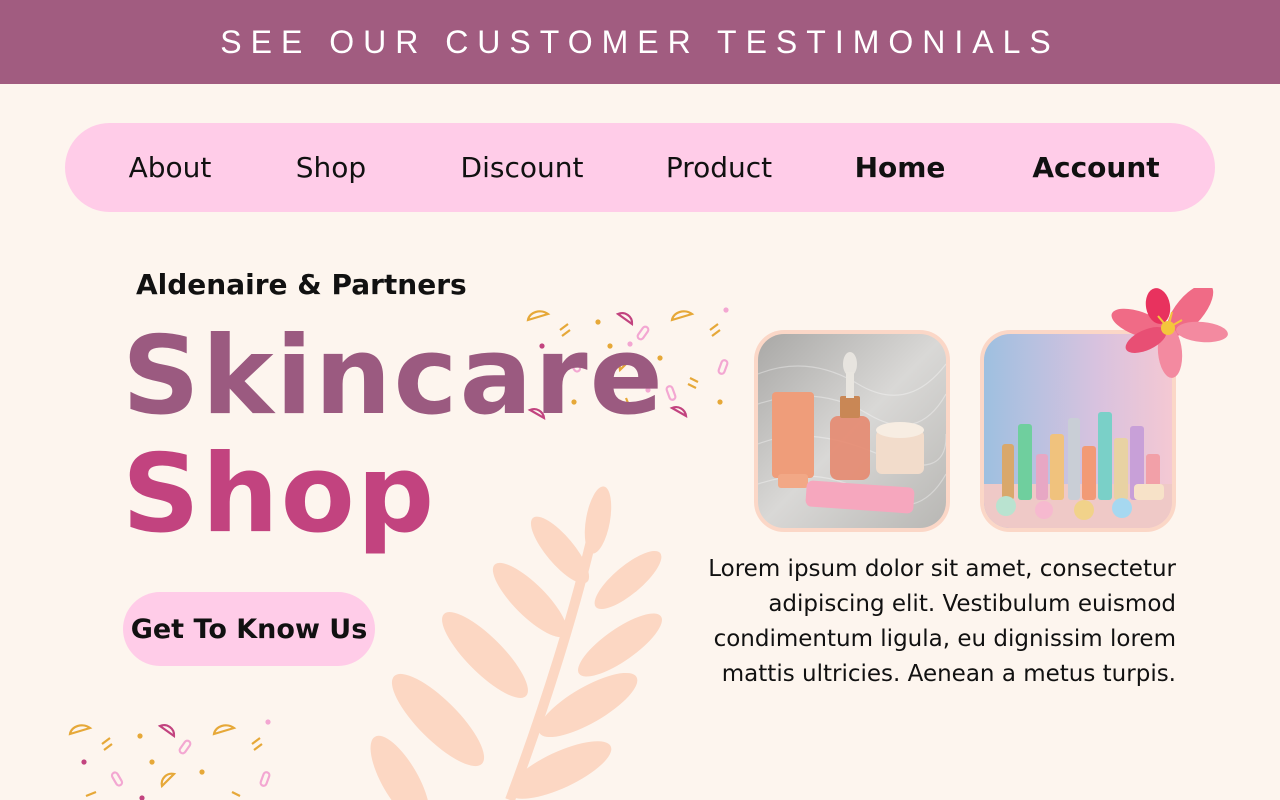 The height and width of the screenshot is (800, 1280). What do you see at coordinates (1095, 167) in the screenshot?
I see `nav-item-account: Account` at bounding box center [1095, 167].